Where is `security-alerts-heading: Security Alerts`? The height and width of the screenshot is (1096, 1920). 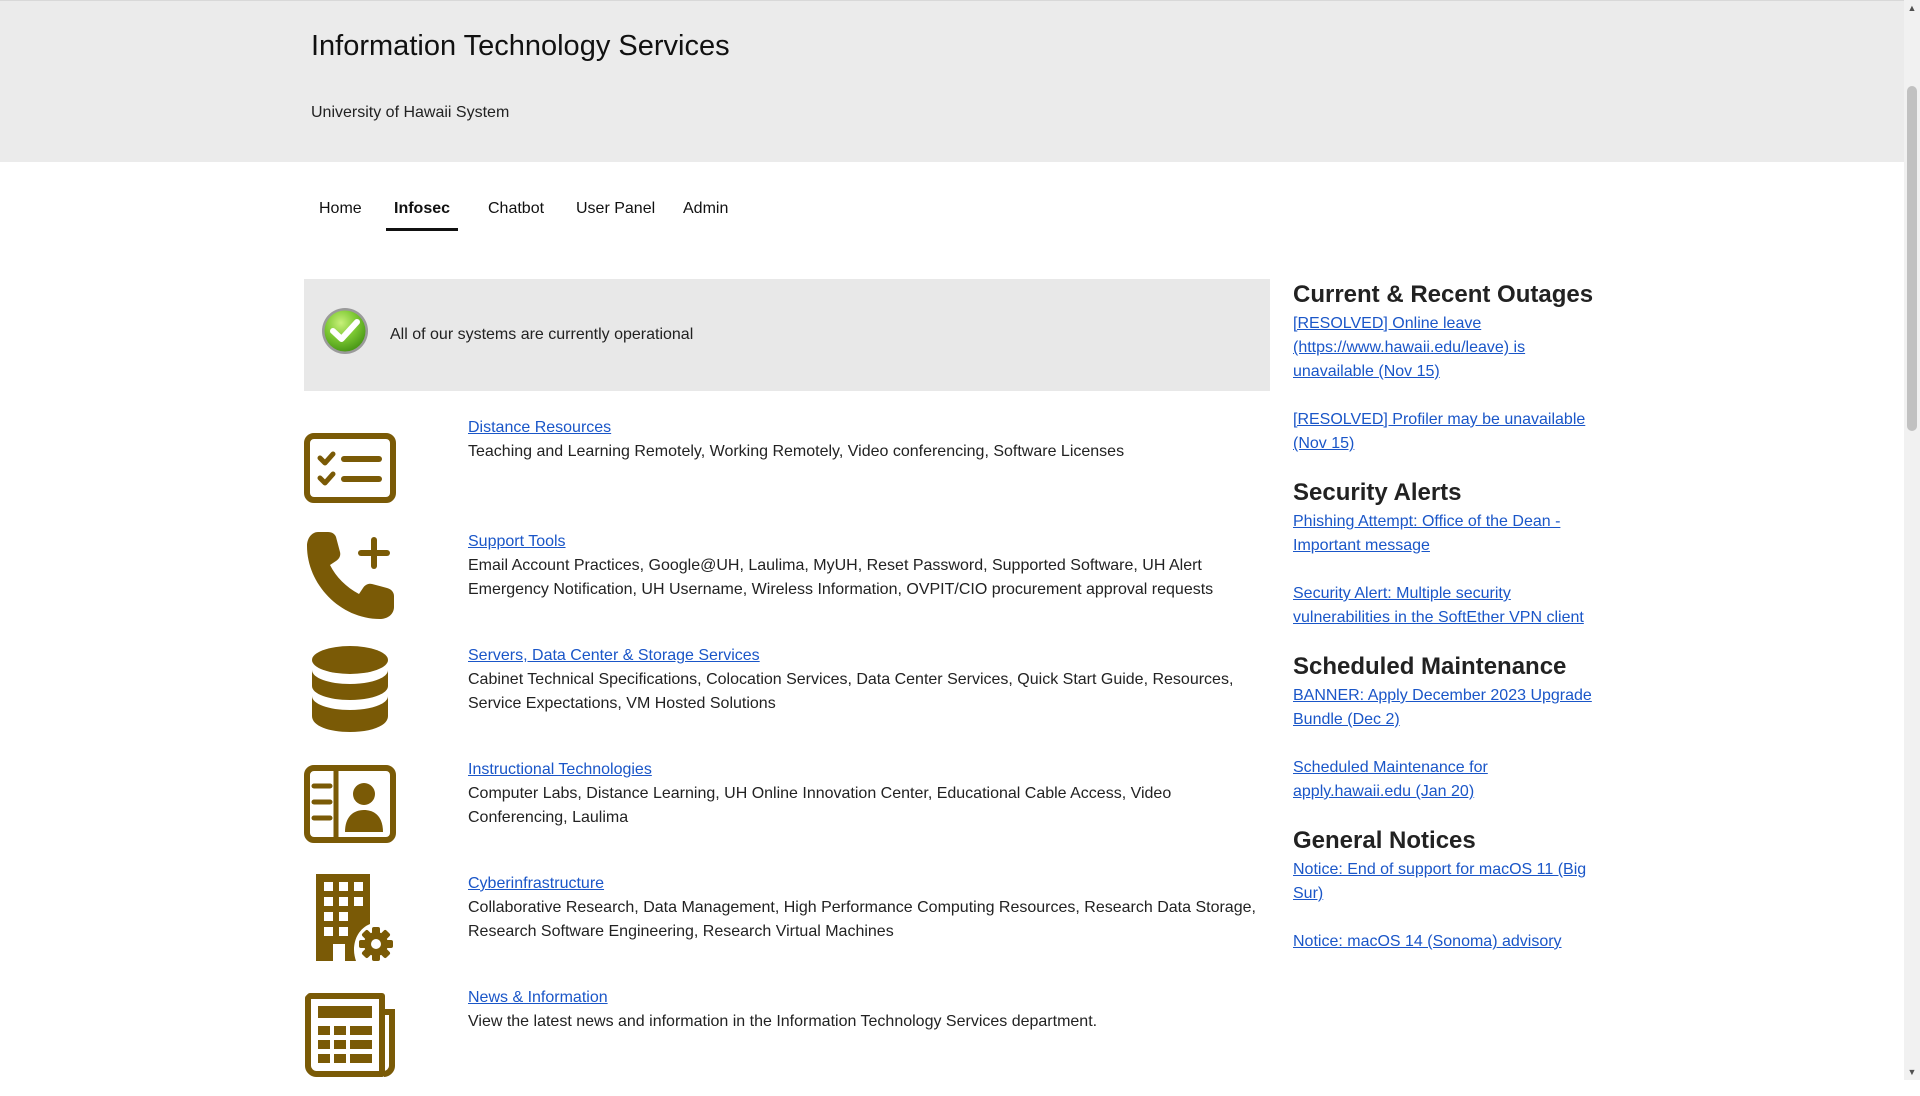
security-alerts-heading: Security Alerts is located at coordinates (1377, 492).